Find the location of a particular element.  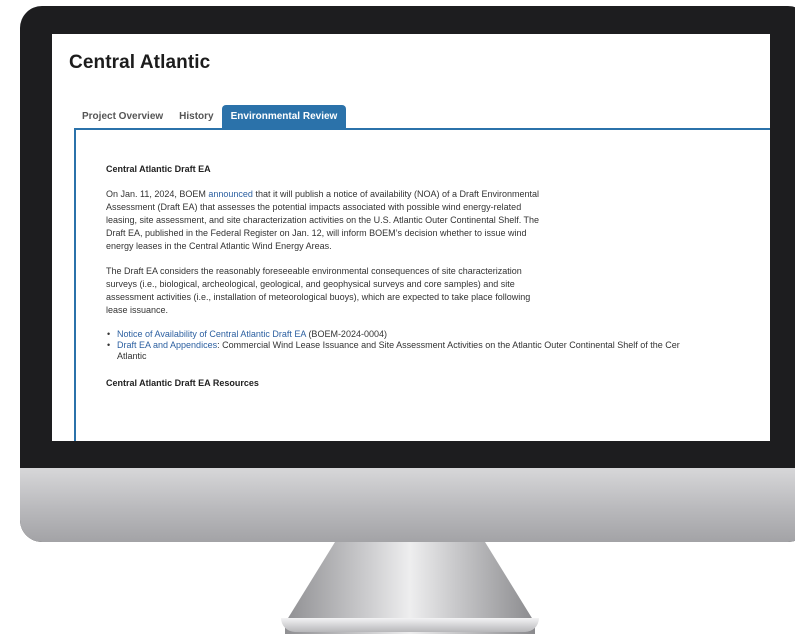

section-heading: Central Atlantic Draft EA is located at coordinates (158, 169).